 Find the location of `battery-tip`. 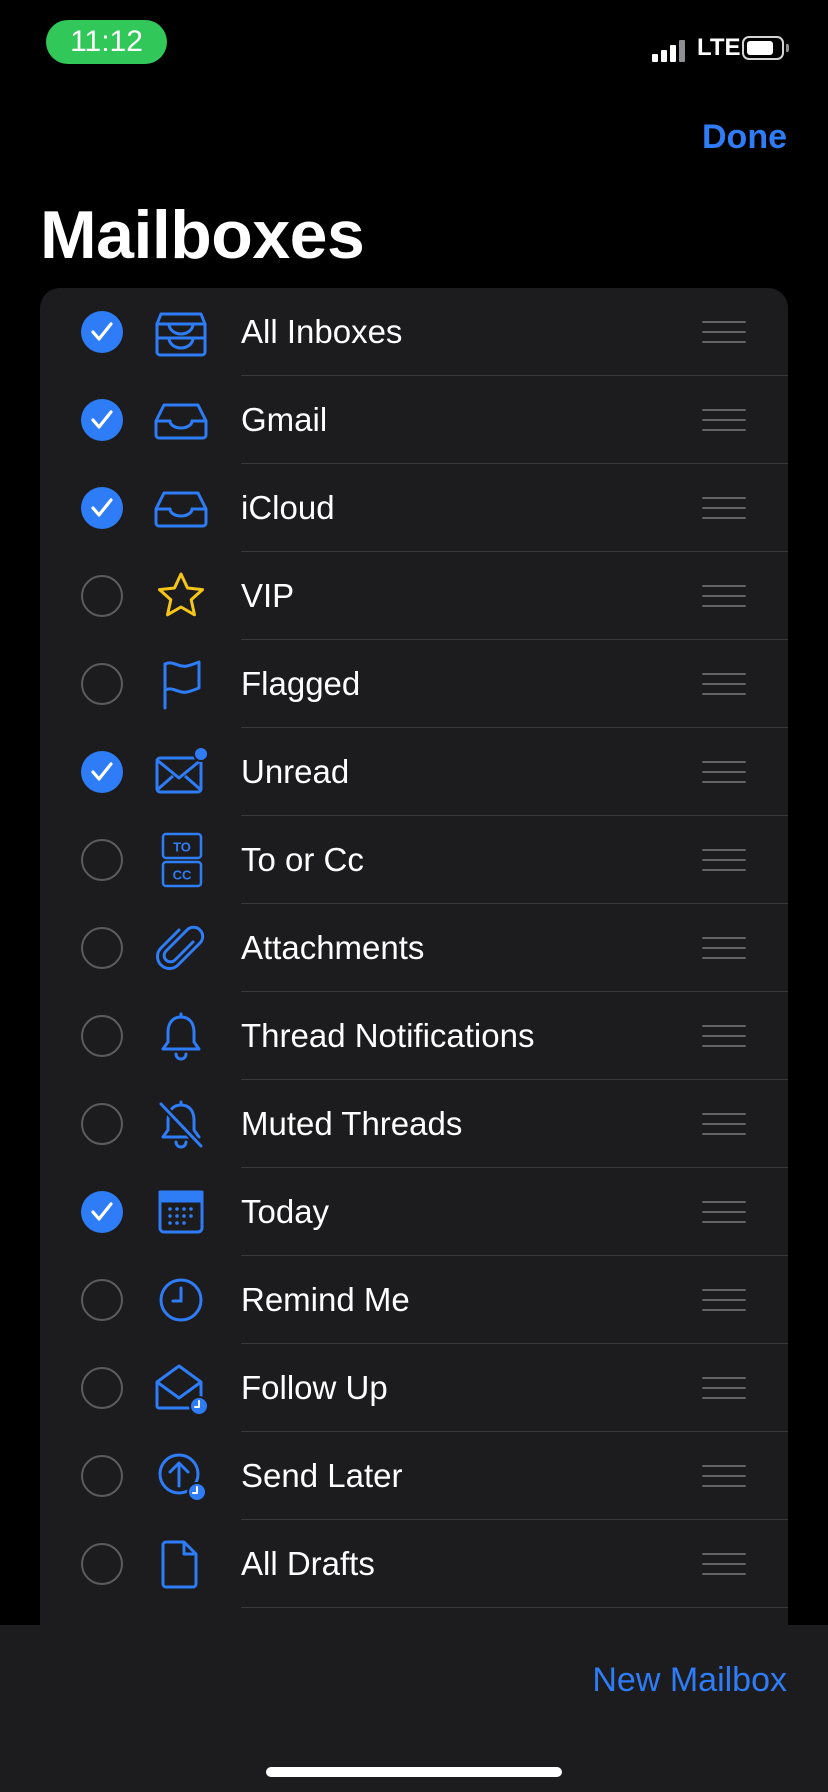

battery-tip is located at coordinates (787, 48).